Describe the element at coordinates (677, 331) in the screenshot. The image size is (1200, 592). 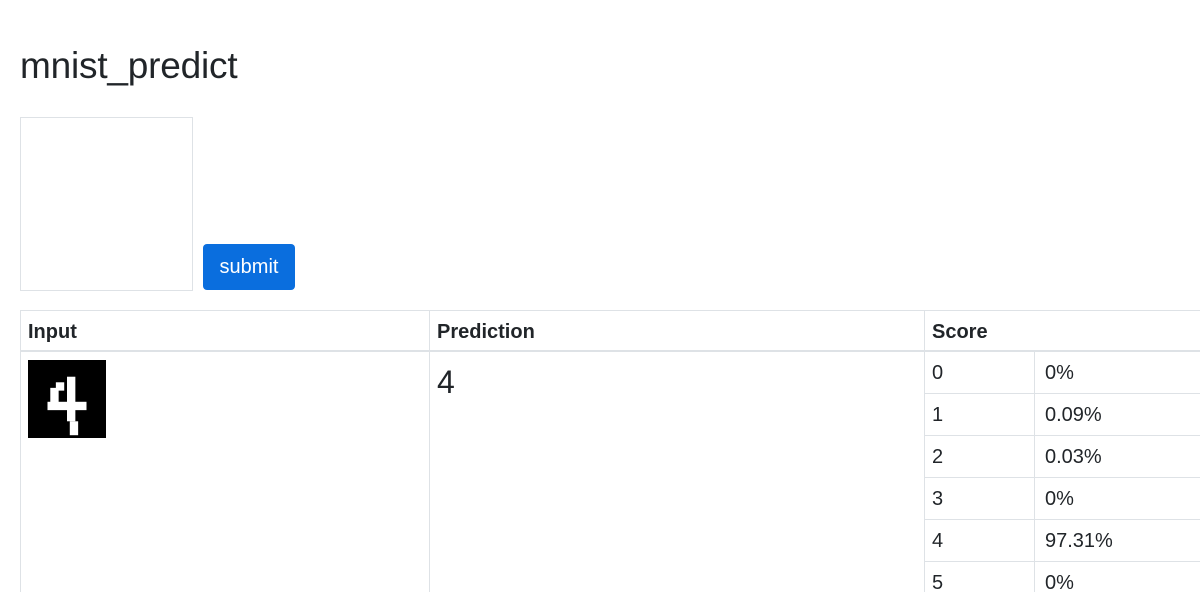
I see `header-prediction: Prediction` at that location.